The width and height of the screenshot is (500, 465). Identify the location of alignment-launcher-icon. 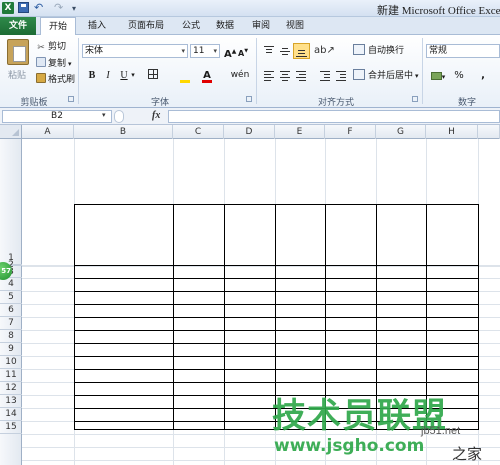
(415, 99).